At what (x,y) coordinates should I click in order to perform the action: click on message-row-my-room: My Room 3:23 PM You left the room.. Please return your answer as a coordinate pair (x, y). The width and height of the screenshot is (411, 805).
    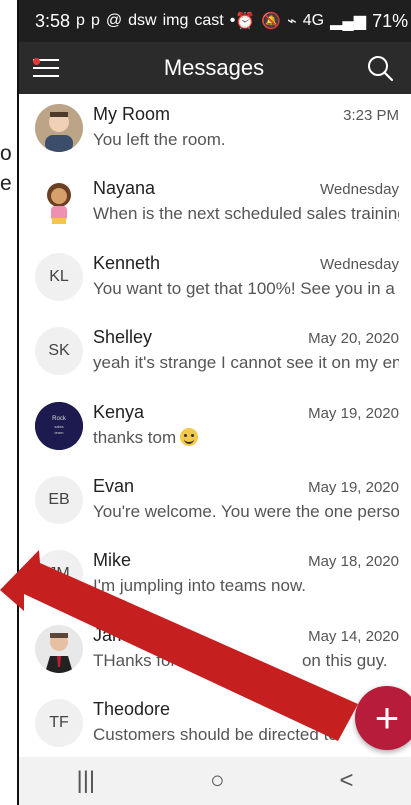
    Looking at the image, I should click on (215, 131).